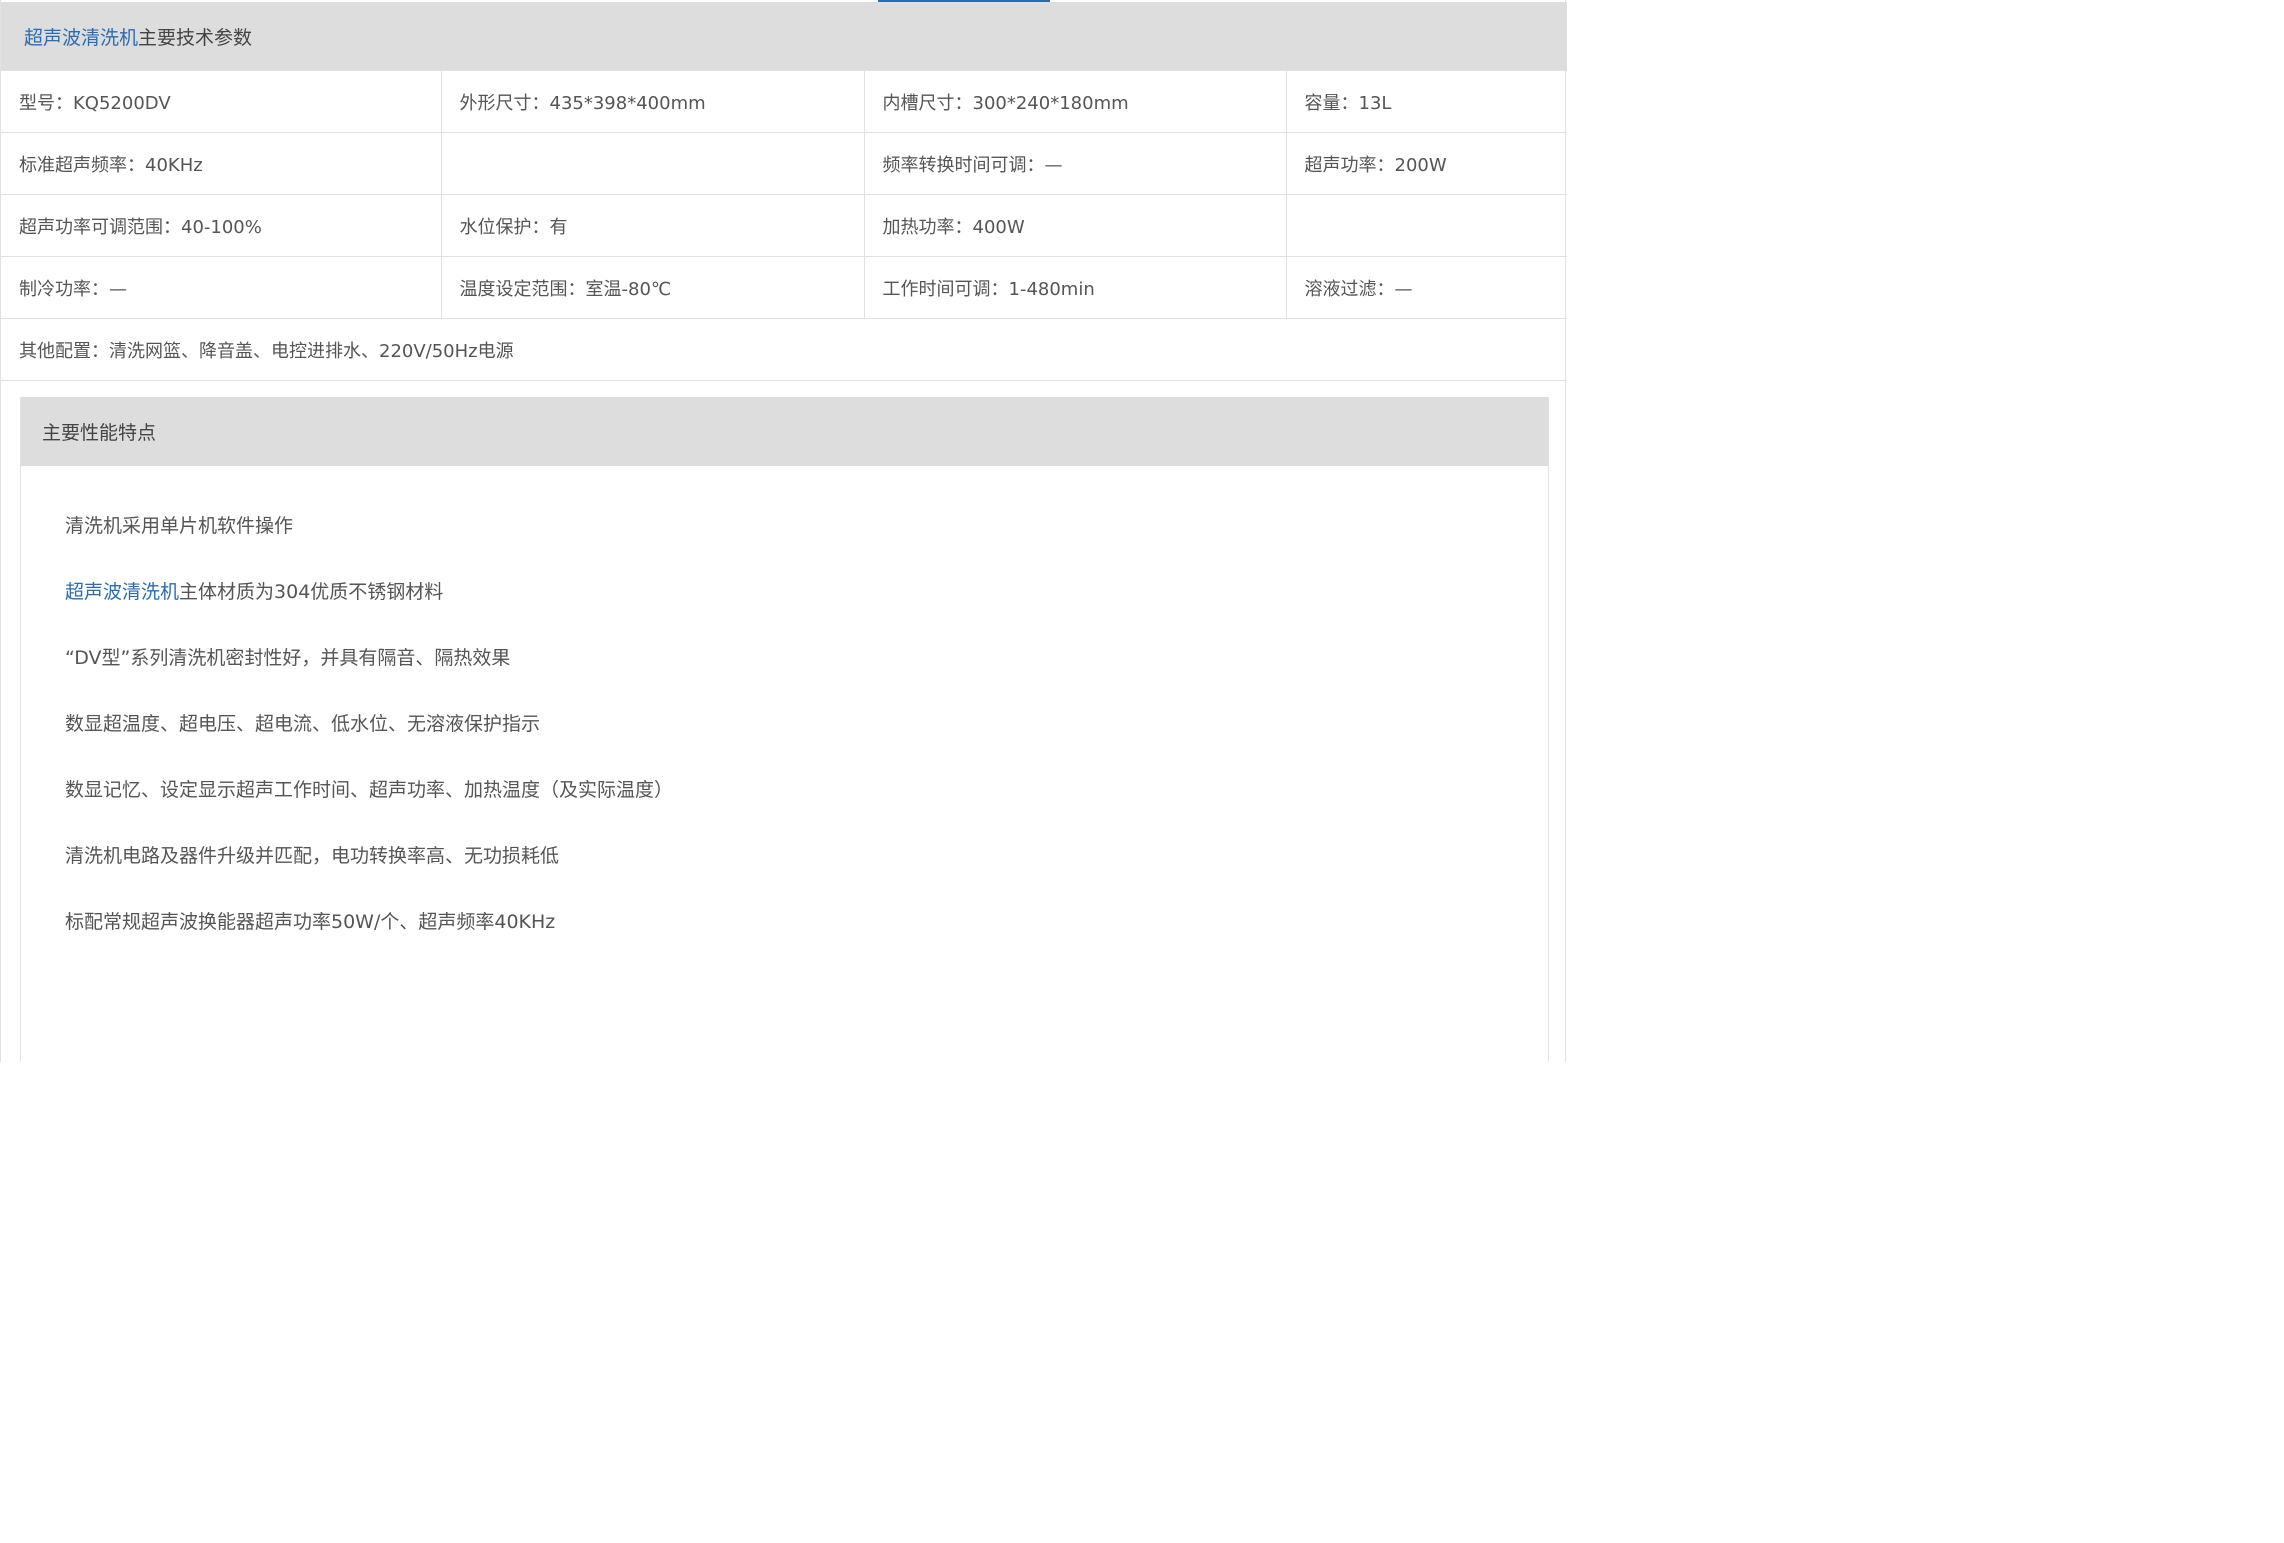 This screenshot has width=2284, height=1543. What do you see at coordinates (1075, 163) in the screenshot?
I see `spec-frequency-switch: 频率转换时间可调：—` at bounding box center [1075, 163].